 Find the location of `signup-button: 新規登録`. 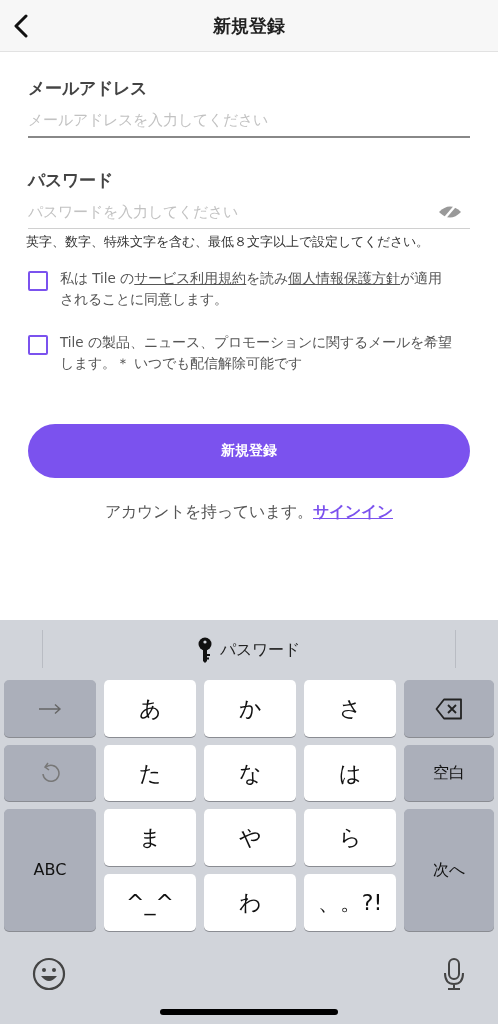

signup-button: 新規登録 is located at coordinates (249, 450).